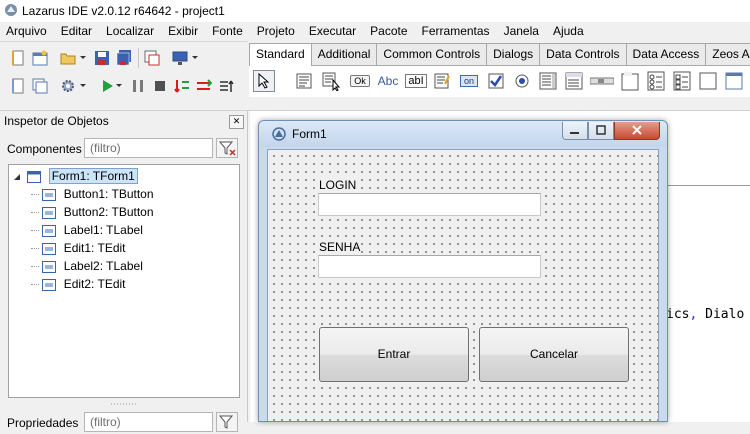  I want to click on tradiobutton-icon, so click(522, 81).